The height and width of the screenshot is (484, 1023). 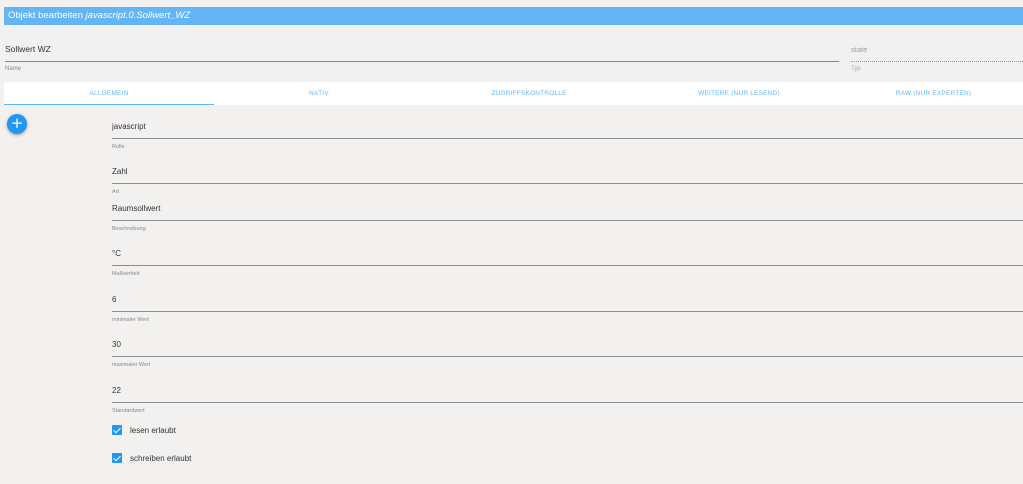 I want to click on plus-icon: +, so click(x=17, y=123).